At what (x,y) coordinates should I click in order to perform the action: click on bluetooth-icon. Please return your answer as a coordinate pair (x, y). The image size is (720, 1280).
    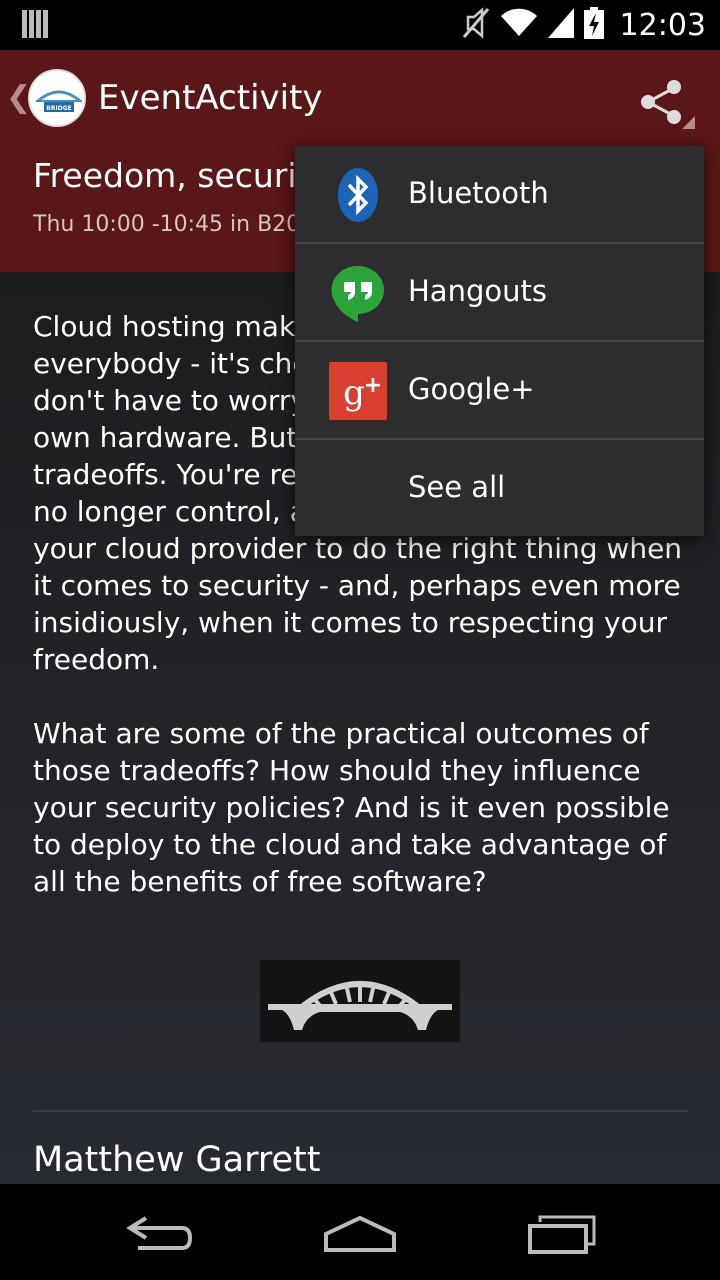
    Looking at the image, I should click on (358, 195).